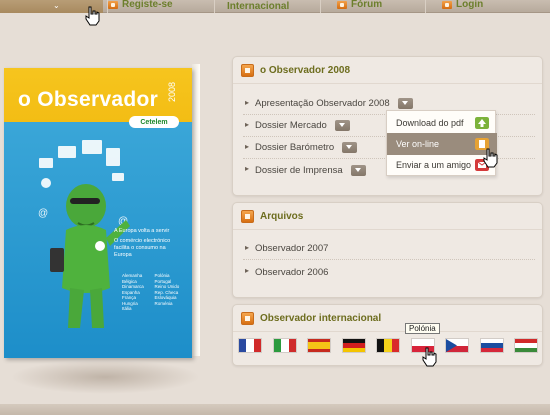 The width and height of the screenshot is (550, 415). What do you see at coordinates (56, 5) in the screenshot?
I see `chevron-down-icon: ⌄` at bounding box center [56, 5].